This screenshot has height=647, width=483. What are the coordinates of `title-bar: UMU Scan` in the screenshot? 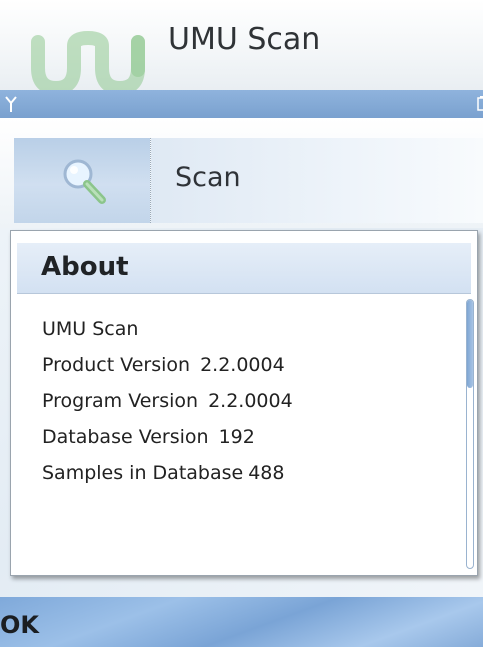 It's located at (241, 45).